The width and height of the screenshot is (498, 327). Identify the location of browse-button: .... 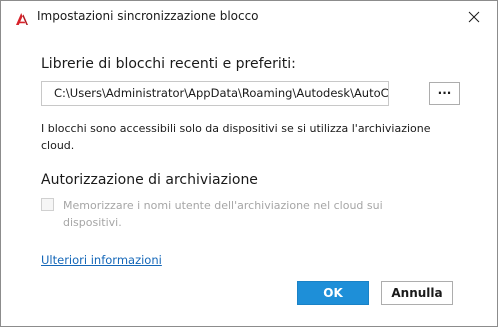
(444, 93).